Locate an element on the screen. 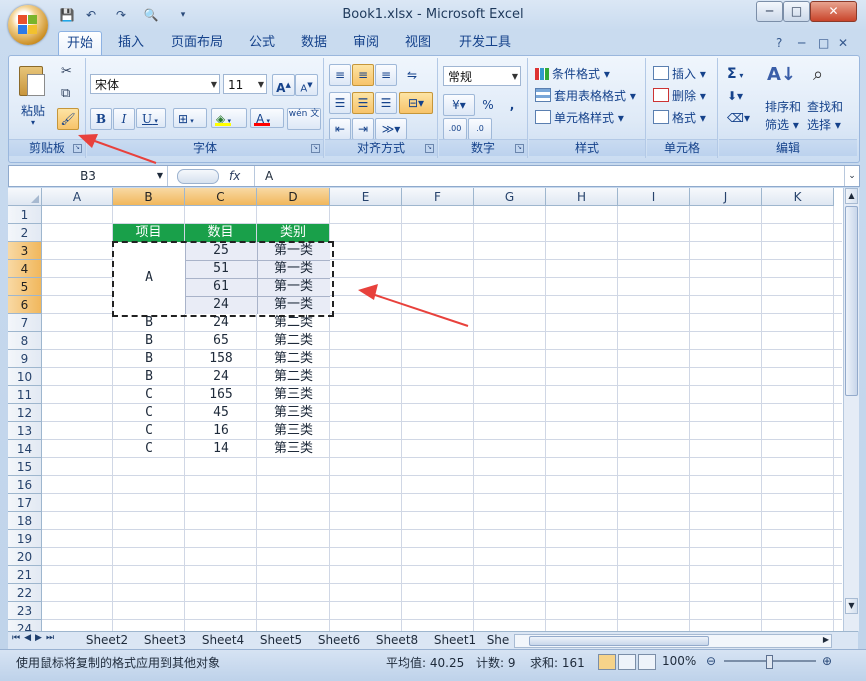  office-logo-icon is located at coordinates (28, 25).